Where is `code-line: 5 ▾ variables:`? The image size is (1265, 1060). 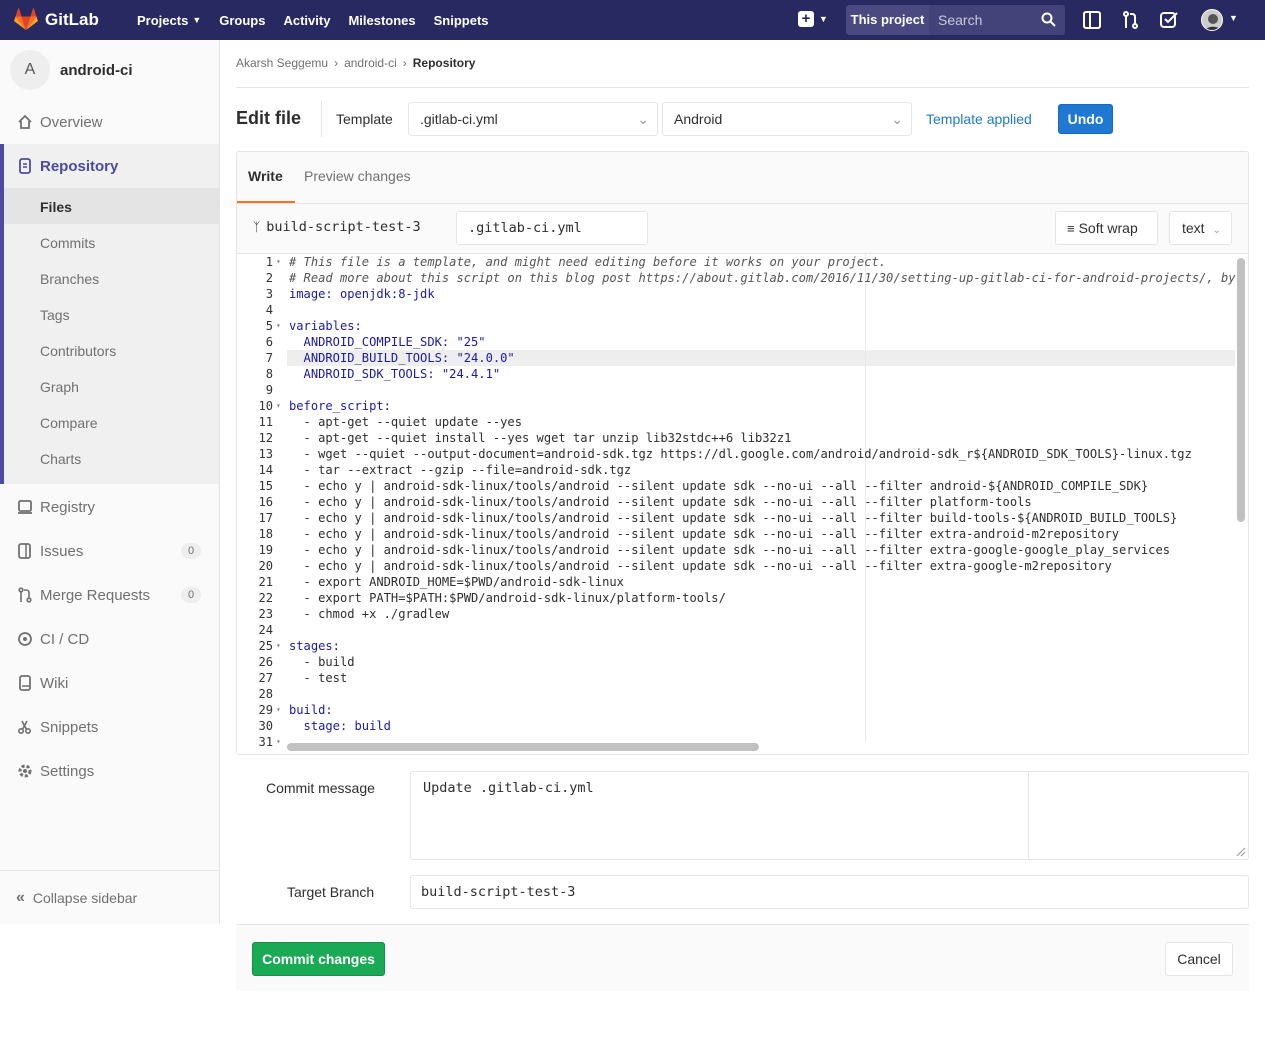
code-line: 5 ▾ variables: is located at coordinates (737, 326).